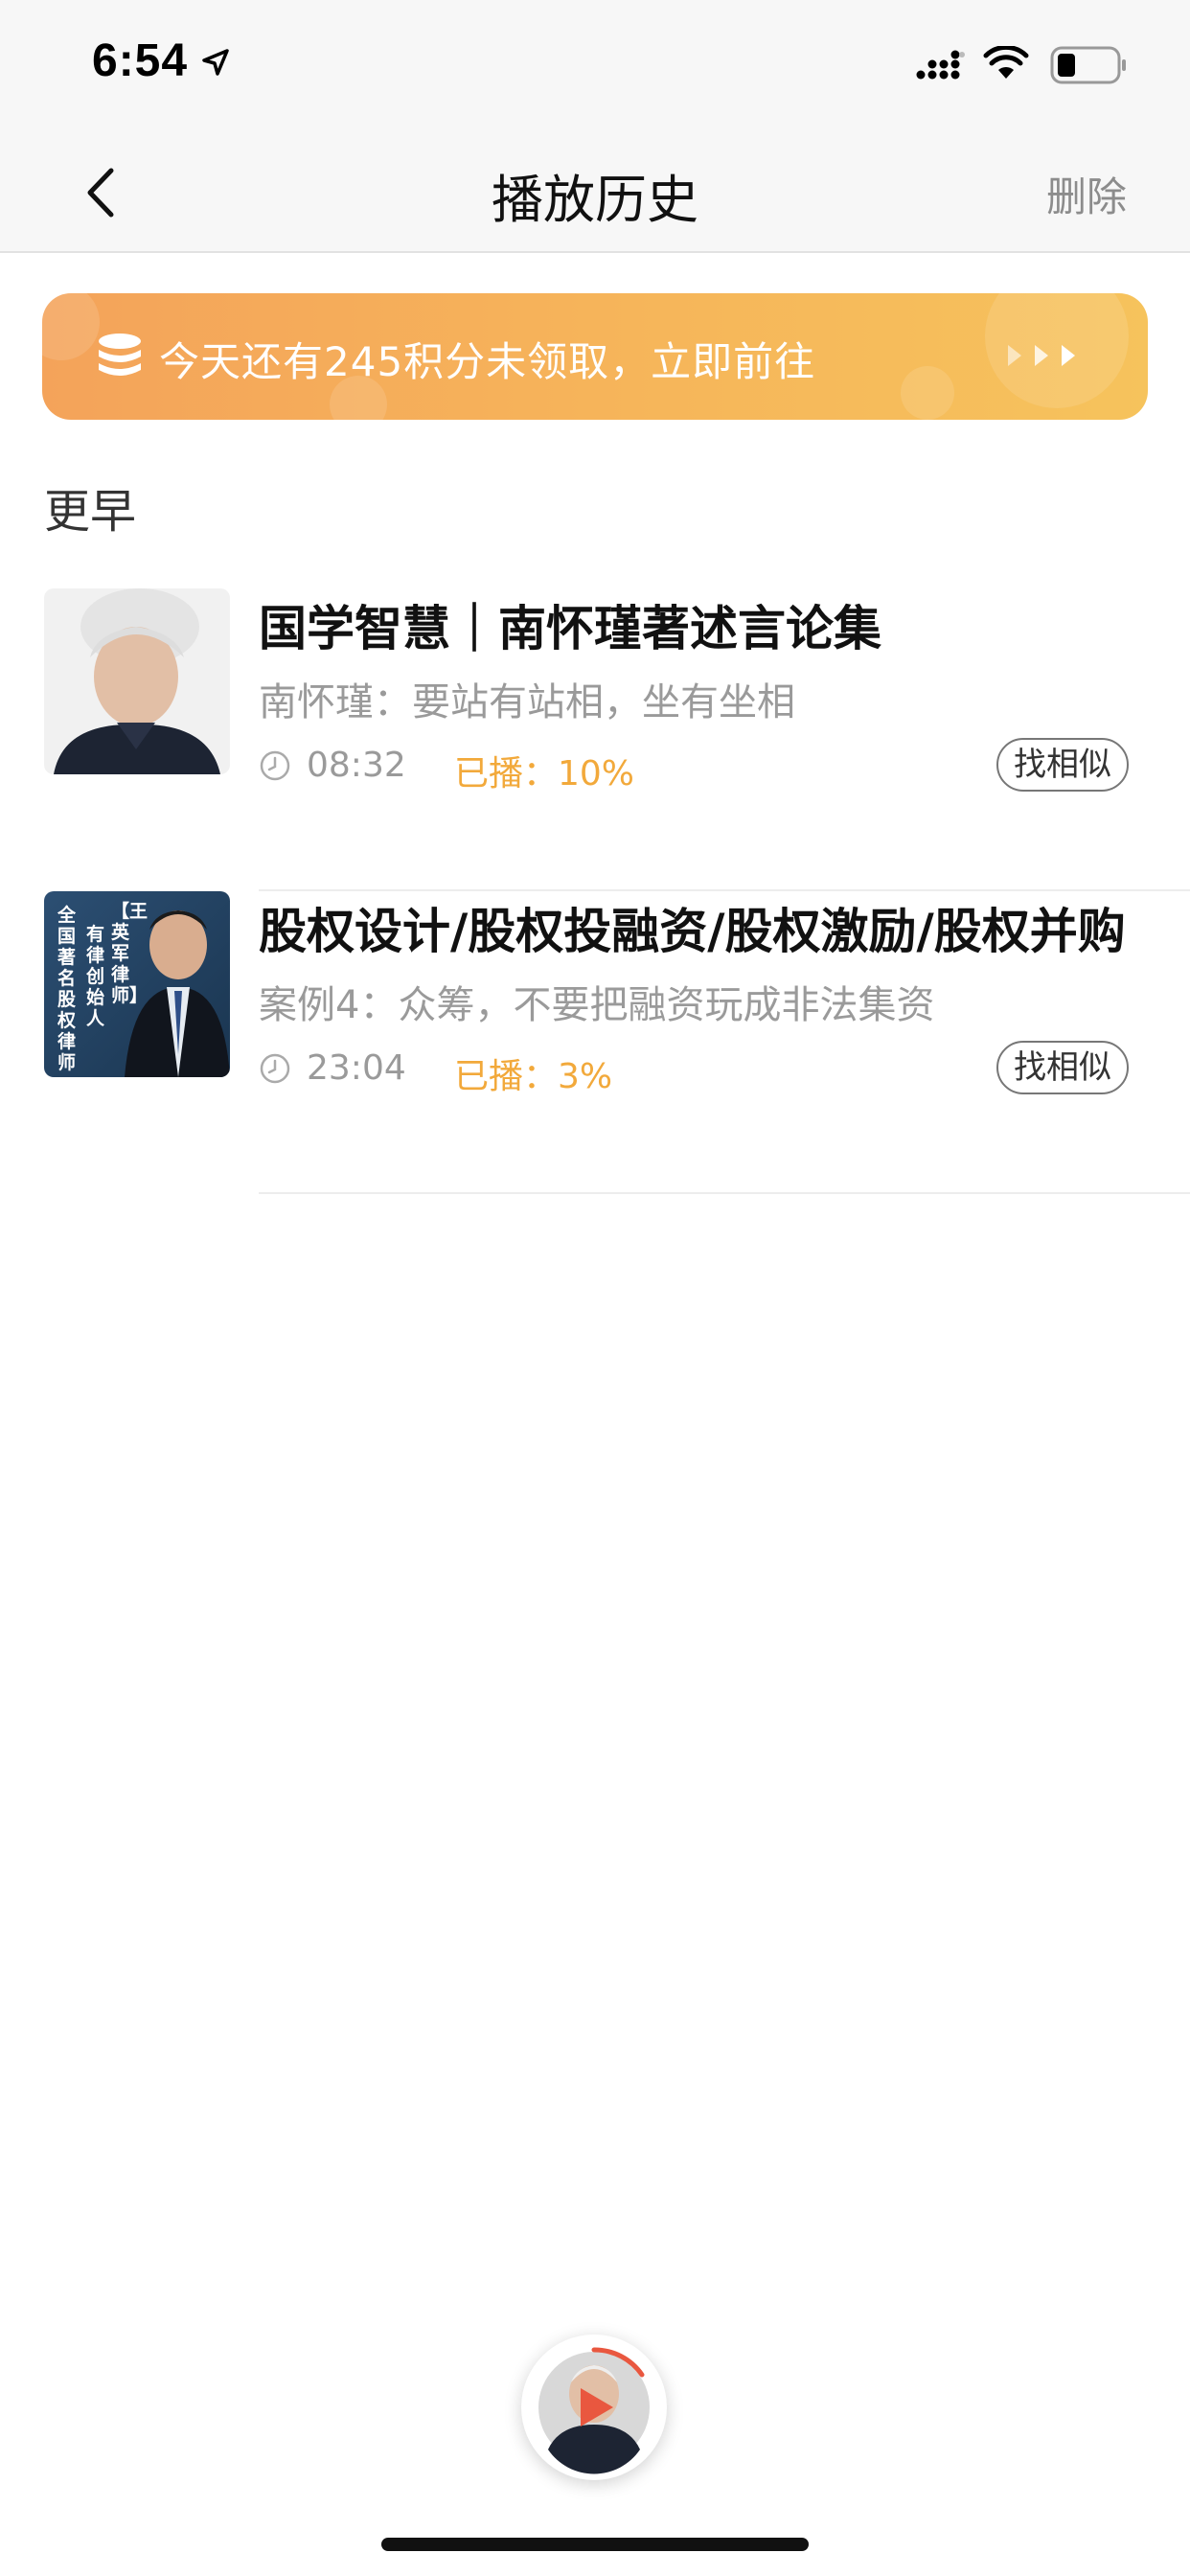 The width and height of the screenshot is (1190, 2576). What do you see at coordinates (67, 989) in the screenshot?
I see `cover-text-left: 全国著名股权律师` at bounding box center [67, 989].